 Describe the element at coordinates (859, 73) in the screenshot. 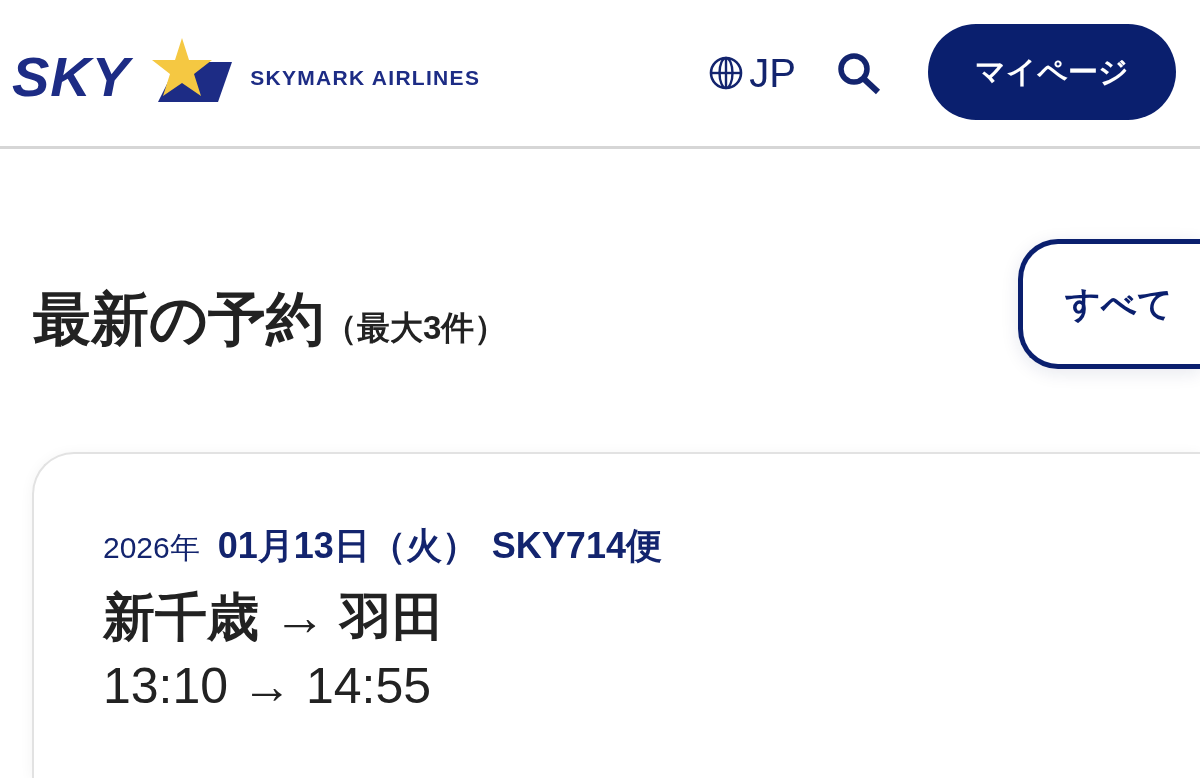

I see `search-icon` at that location.